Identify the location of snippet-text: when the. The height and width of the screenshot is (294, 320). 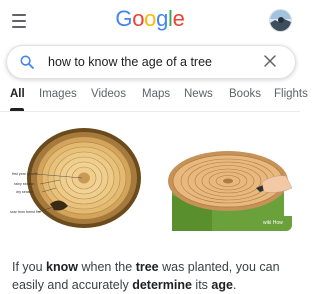
(107, 267).